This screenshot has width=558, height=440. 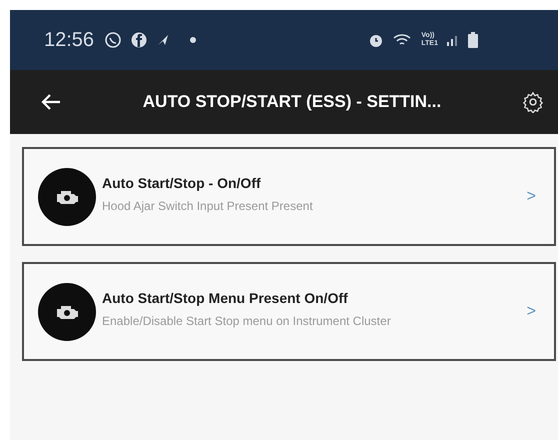 I want to click on settings-icon, so click(x=533, y=102).